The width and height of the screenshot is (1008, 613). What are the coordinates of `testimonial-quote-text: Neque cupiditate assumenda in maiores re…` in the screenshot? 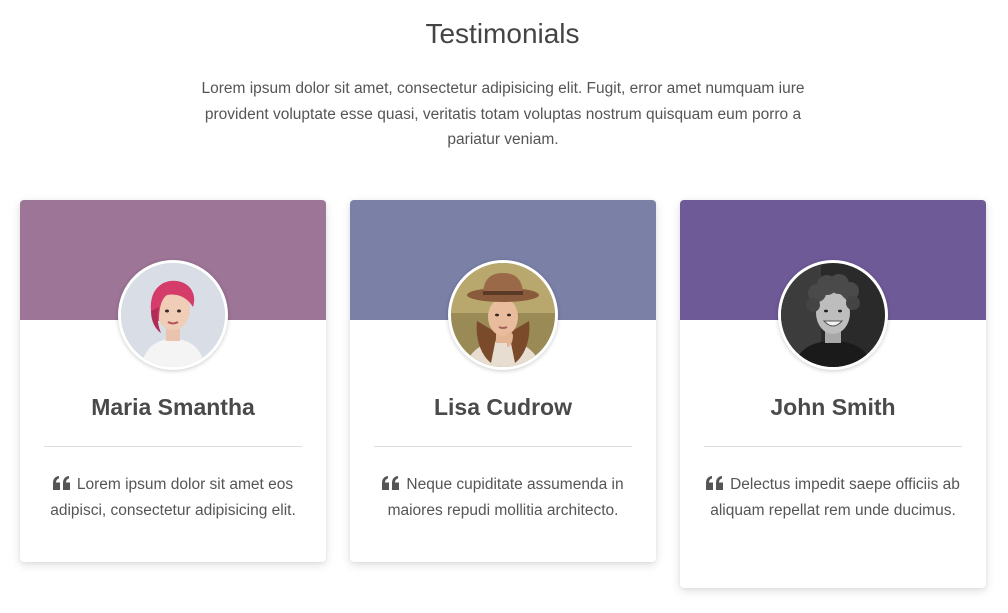 It's located at (505, 497).